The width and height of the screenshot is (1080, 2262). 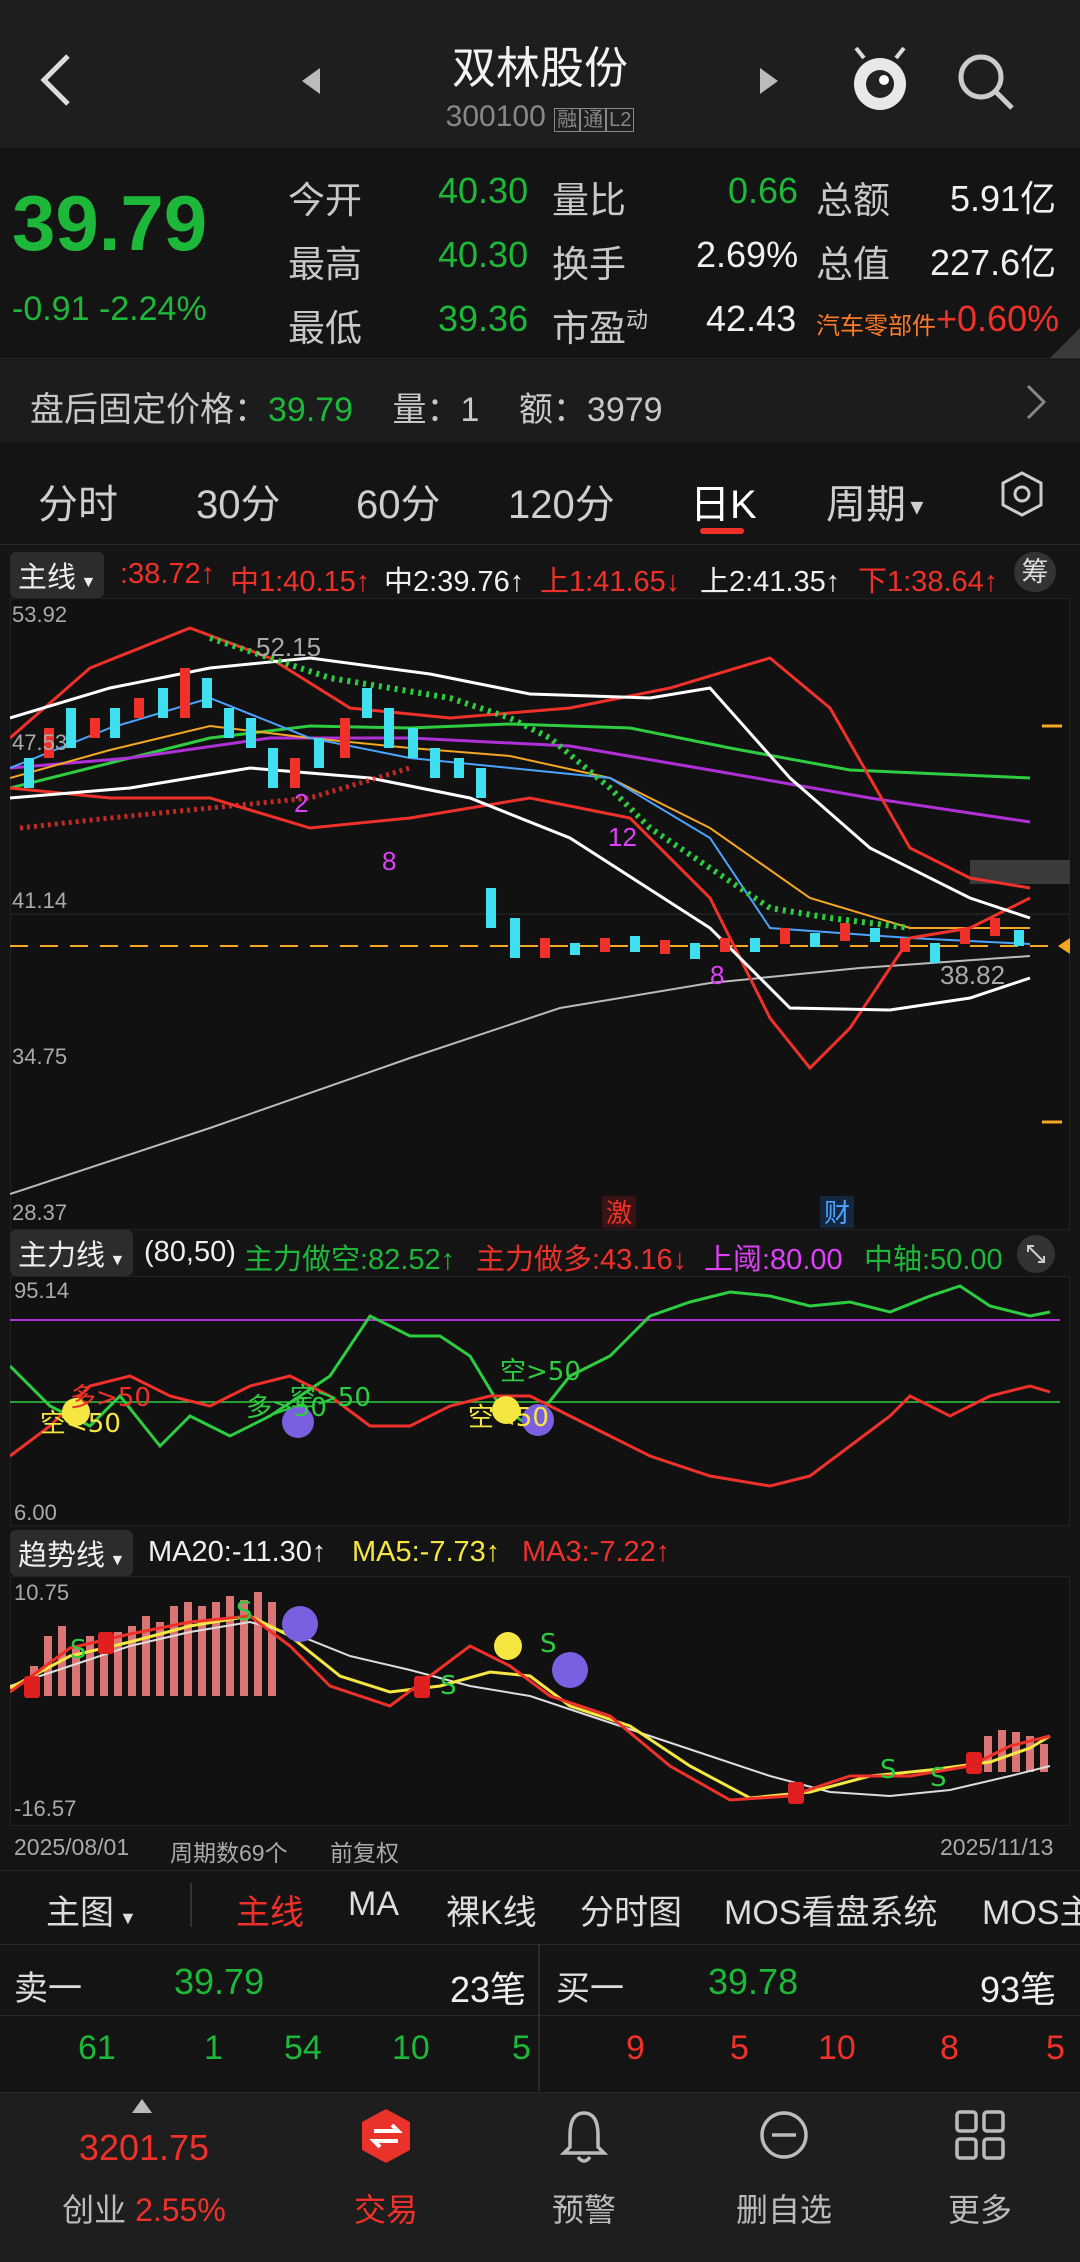 I want to click on count-label-3: 12, so click(x=622, y=837).